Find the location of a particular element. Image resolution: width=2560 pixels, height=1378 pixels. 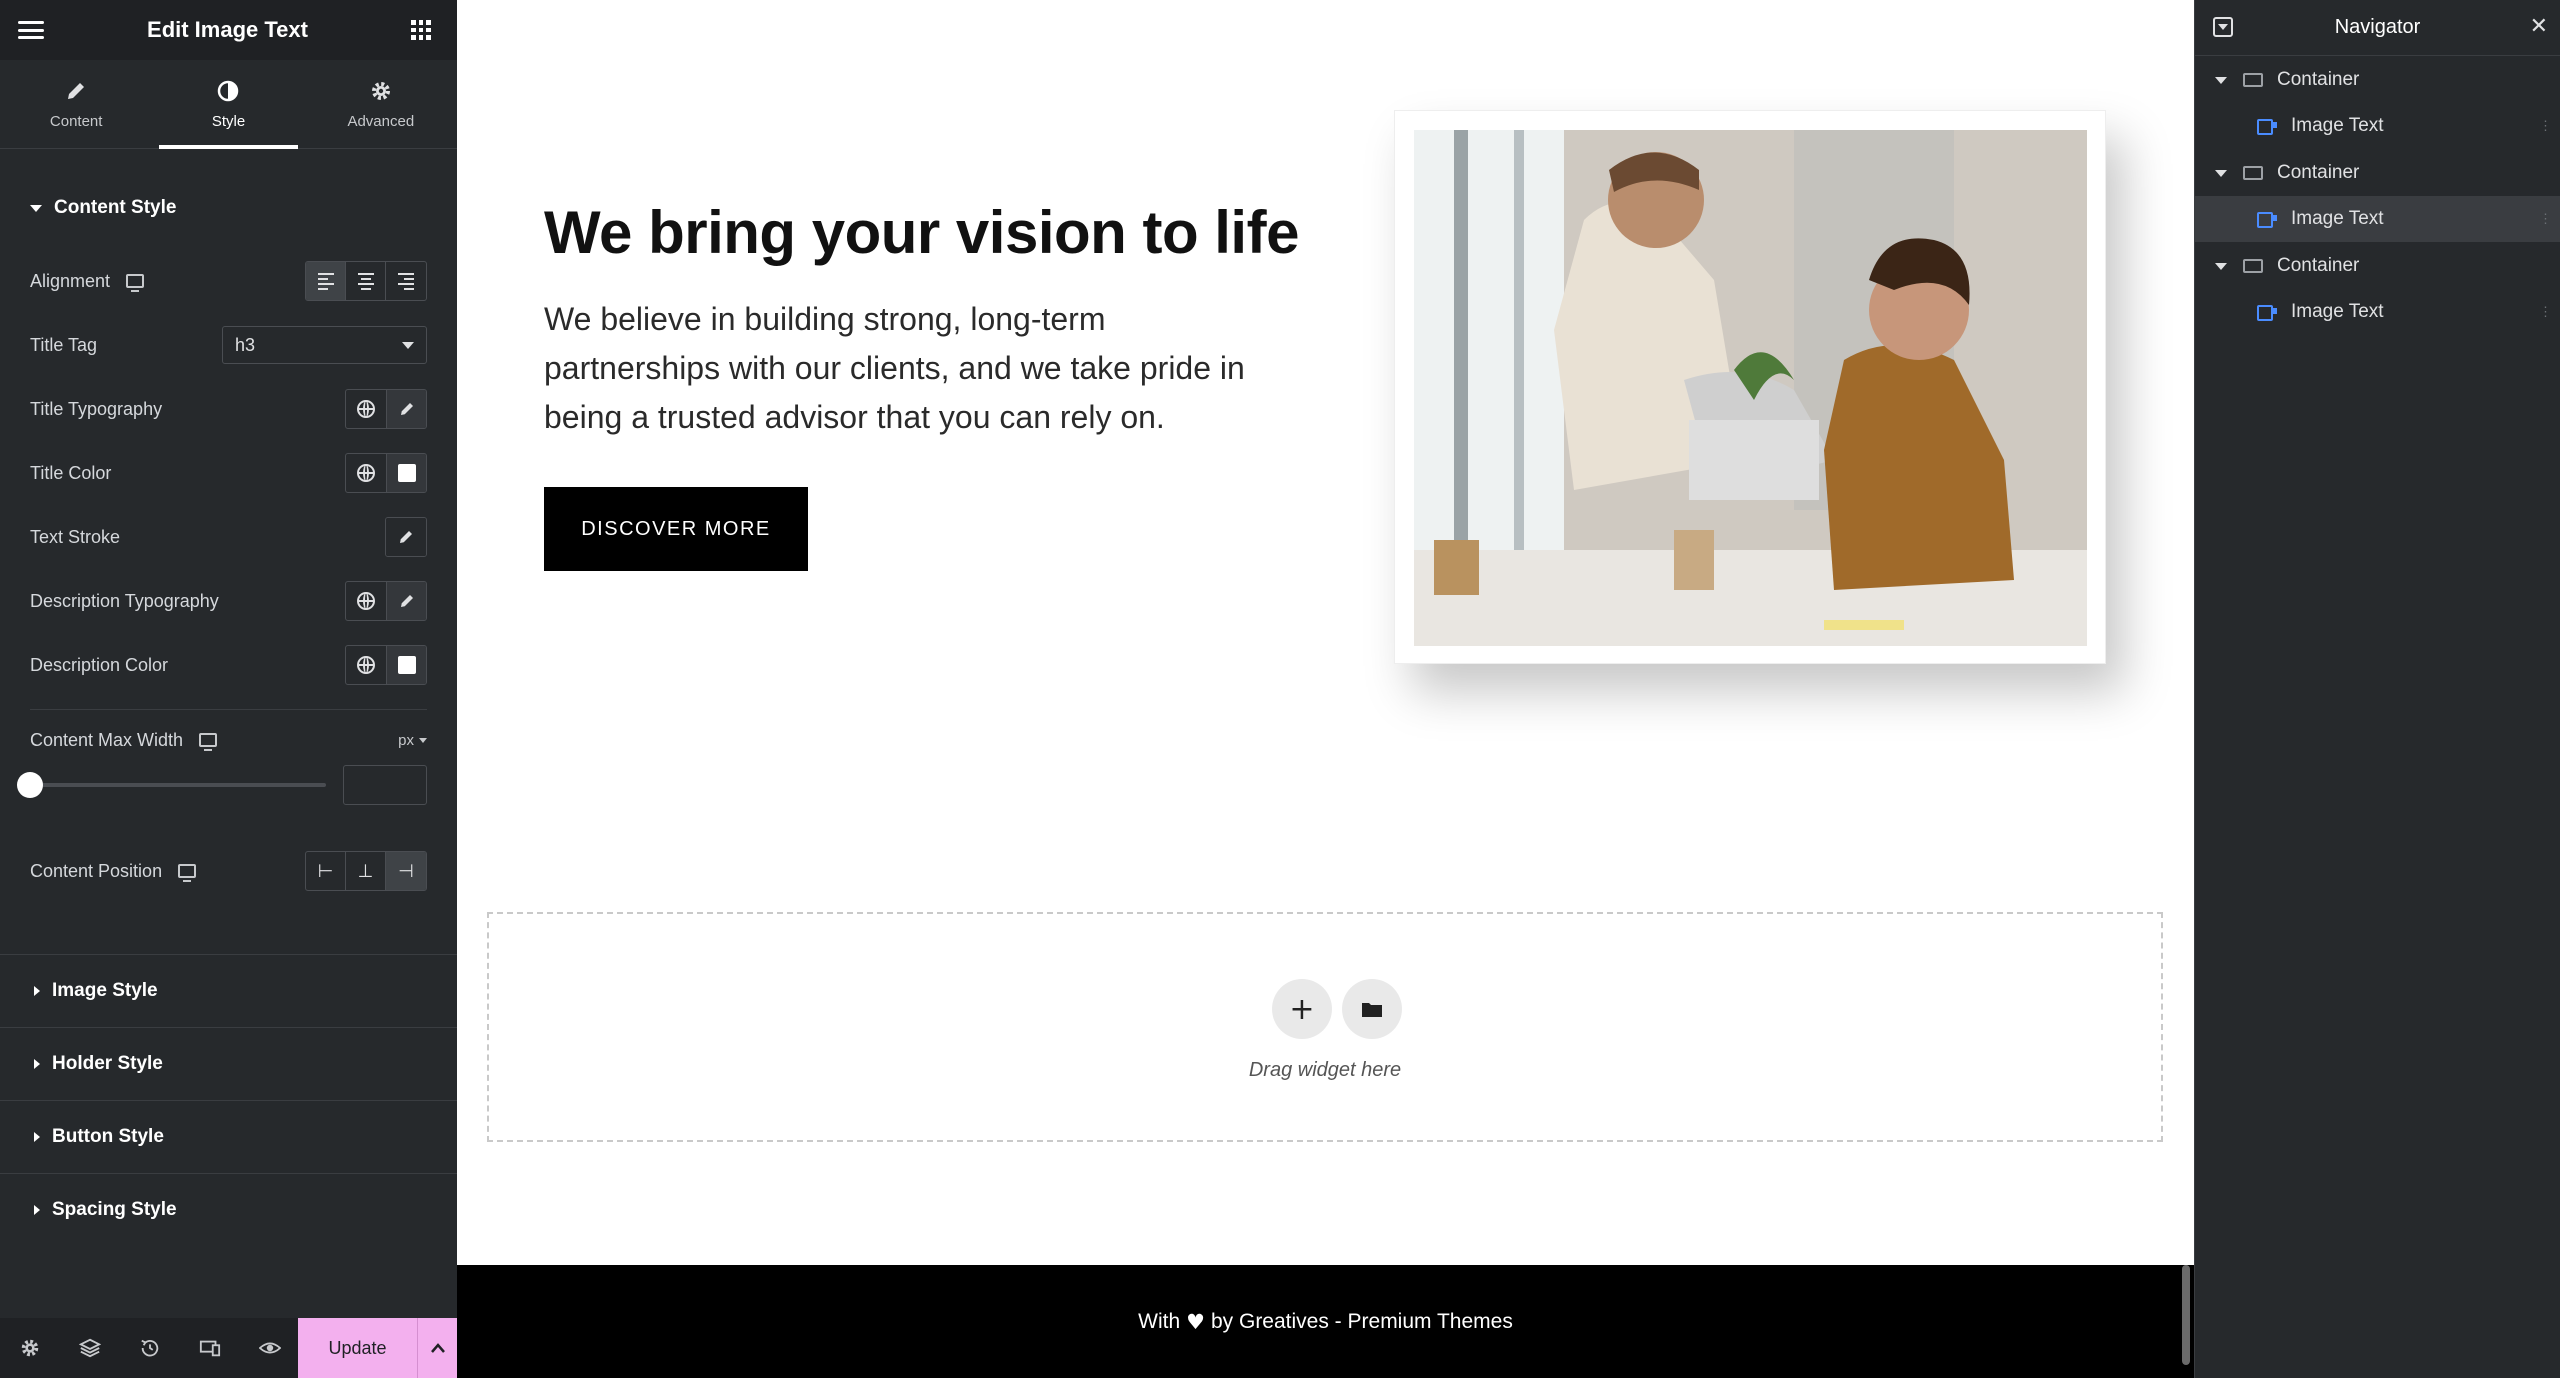

drag-widget-hint: Drag widget here is located at coordinates (1325, 1070).